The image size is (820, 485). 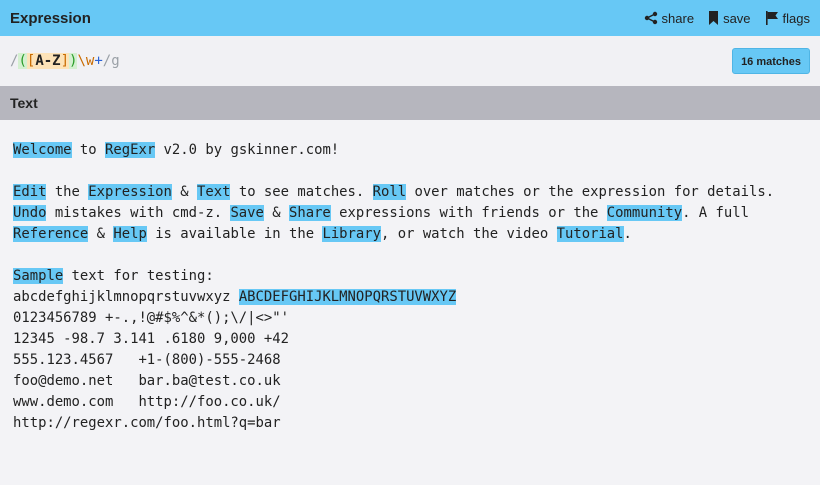 What do you see at coordinates (138, 213) in the screenshot?
I see `text-segment: mistakes with cmd-z.` at bounding box center [138, 213].